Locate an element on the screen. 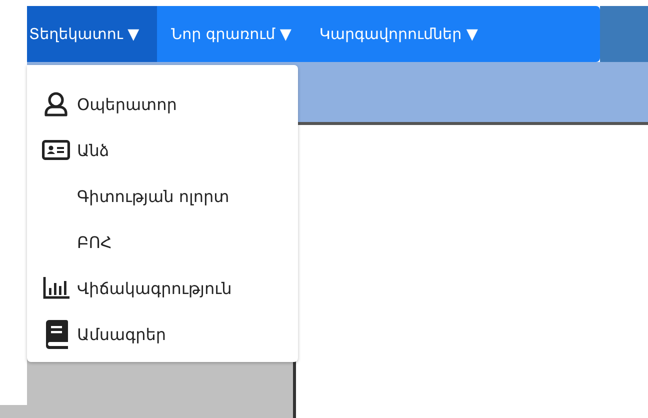 Image resolution: width=648 pixels, height=418 pixels. nav-menu-item: Նոր գրառում ▼ is located at coordinates (231, 34).